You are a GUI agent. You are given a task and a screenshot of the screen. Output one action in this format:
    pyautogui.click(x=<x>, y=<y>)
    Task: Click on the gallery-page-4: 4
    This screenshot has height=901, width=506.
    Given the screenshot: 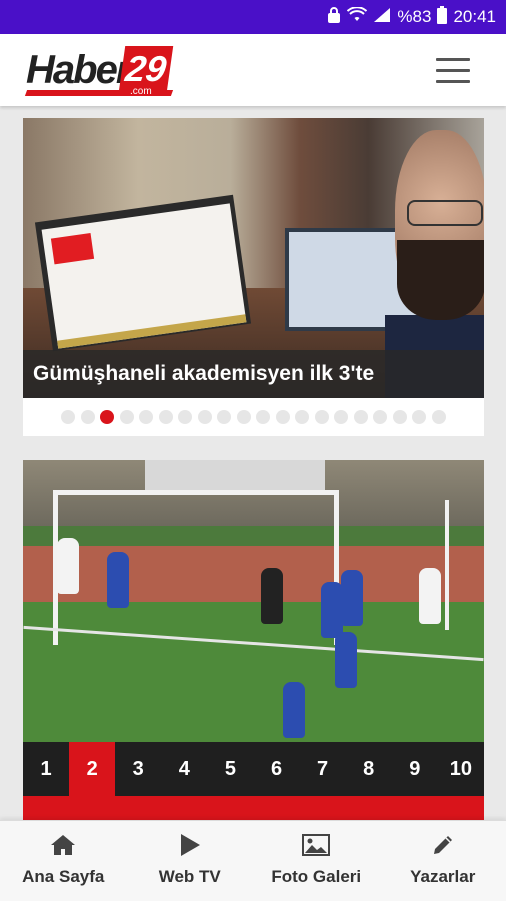 What is the action you would take?
    pyautogui.click(x=184, y=769)
    